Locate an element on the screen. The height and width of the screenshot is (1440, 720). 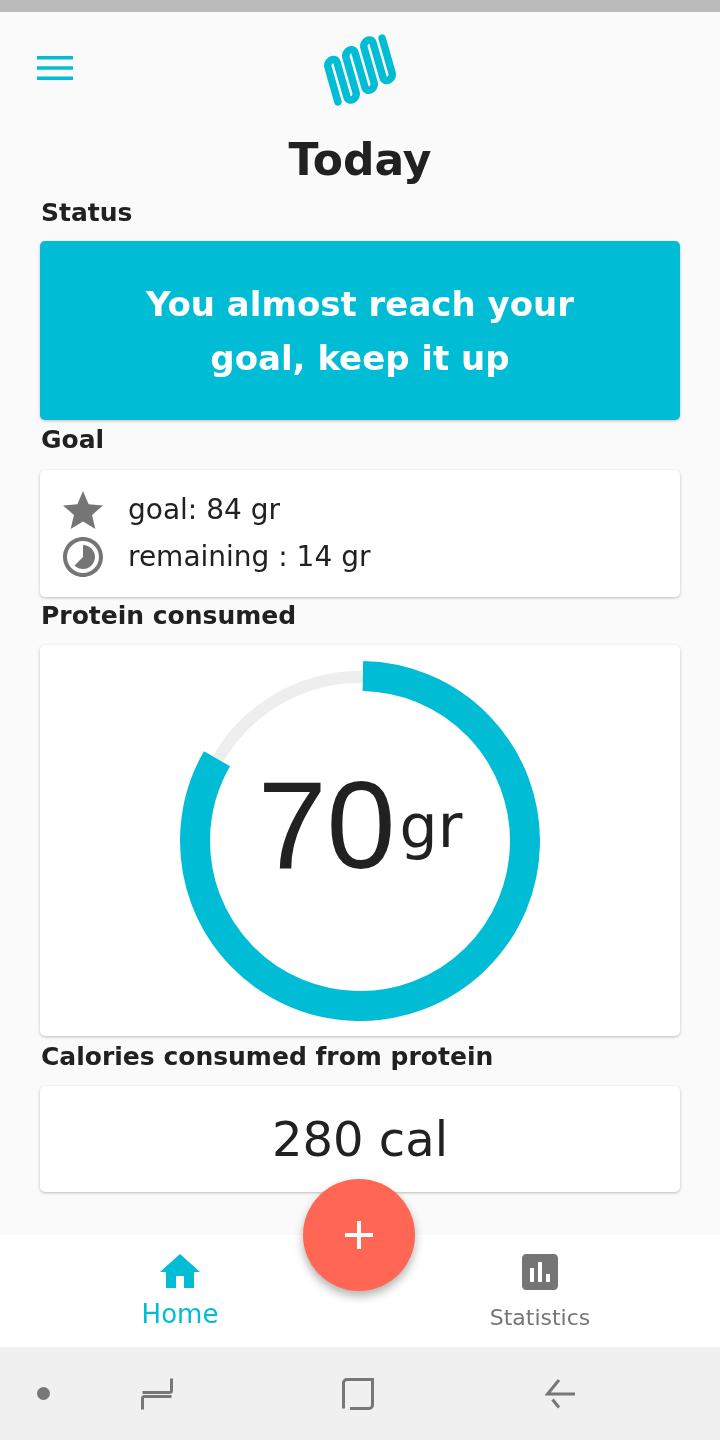
add-button is located at coordinates (359, 1235).